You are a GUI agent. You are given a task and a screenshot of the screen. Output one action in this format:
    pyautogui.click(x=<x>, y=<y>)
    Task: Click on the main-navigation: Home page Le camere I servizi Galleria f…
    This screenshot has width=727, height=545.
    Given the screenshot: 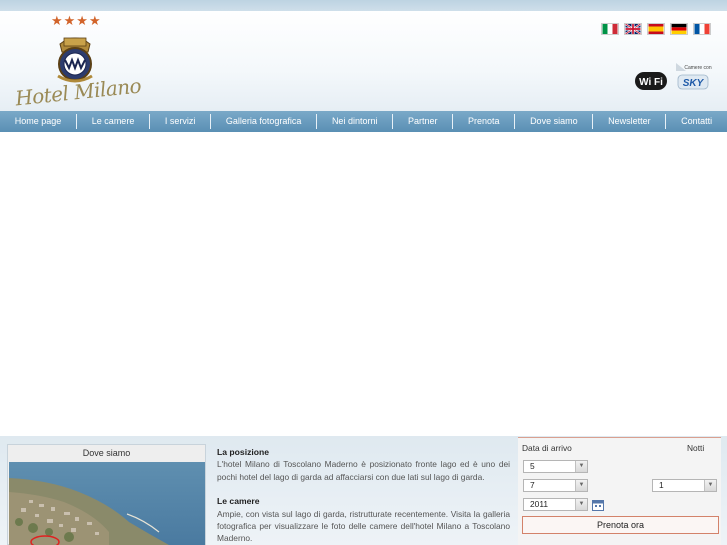 What is the action you would take?
    pyautogui.click(x=363, y=121)
    